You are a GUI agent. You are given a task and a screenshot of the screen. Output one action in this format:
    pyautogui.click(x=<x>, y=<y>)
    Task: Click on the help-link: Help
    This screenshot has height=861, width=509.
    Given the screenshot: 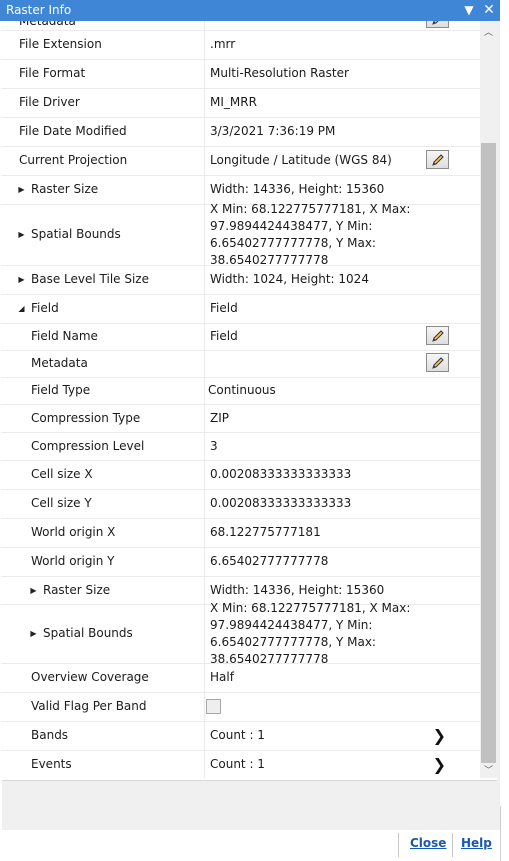 What is the action you would take?
    pyautogui.click(x=476, y=843)
    